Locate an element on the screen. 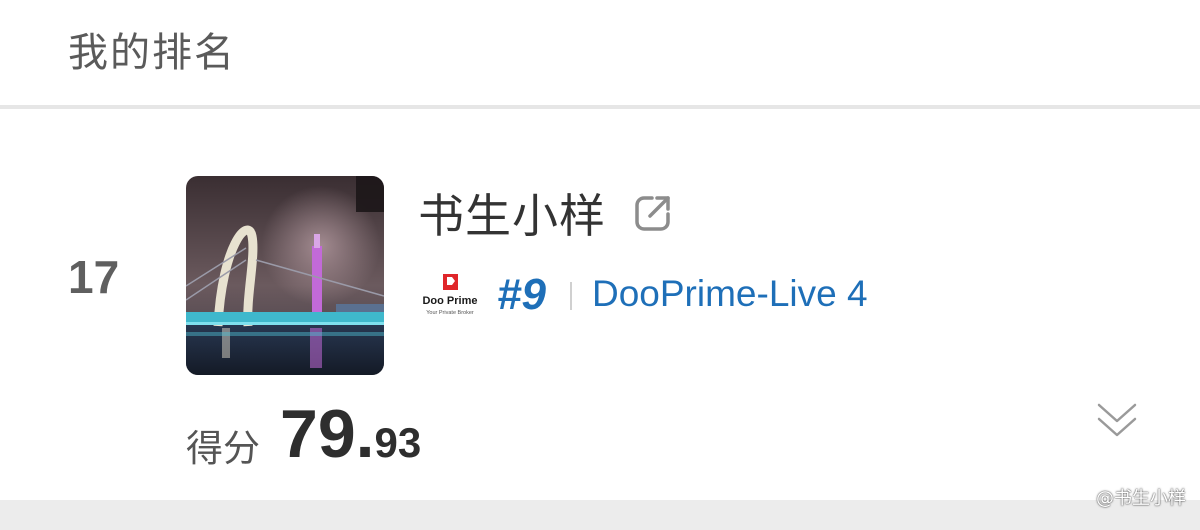  ranking-position: 17 is located at coordinates (94, 277).